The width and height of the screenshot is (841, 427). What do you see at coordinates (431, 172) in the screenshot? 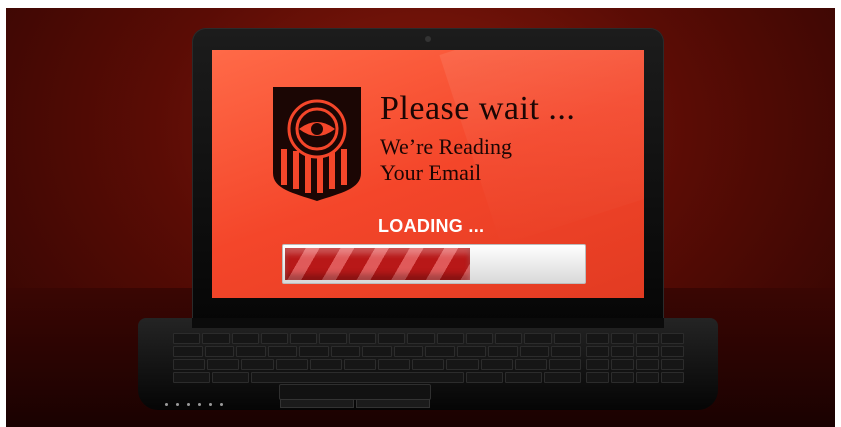
I see `subtitle-line-2: Your Email` at bounding box center [431, 172].